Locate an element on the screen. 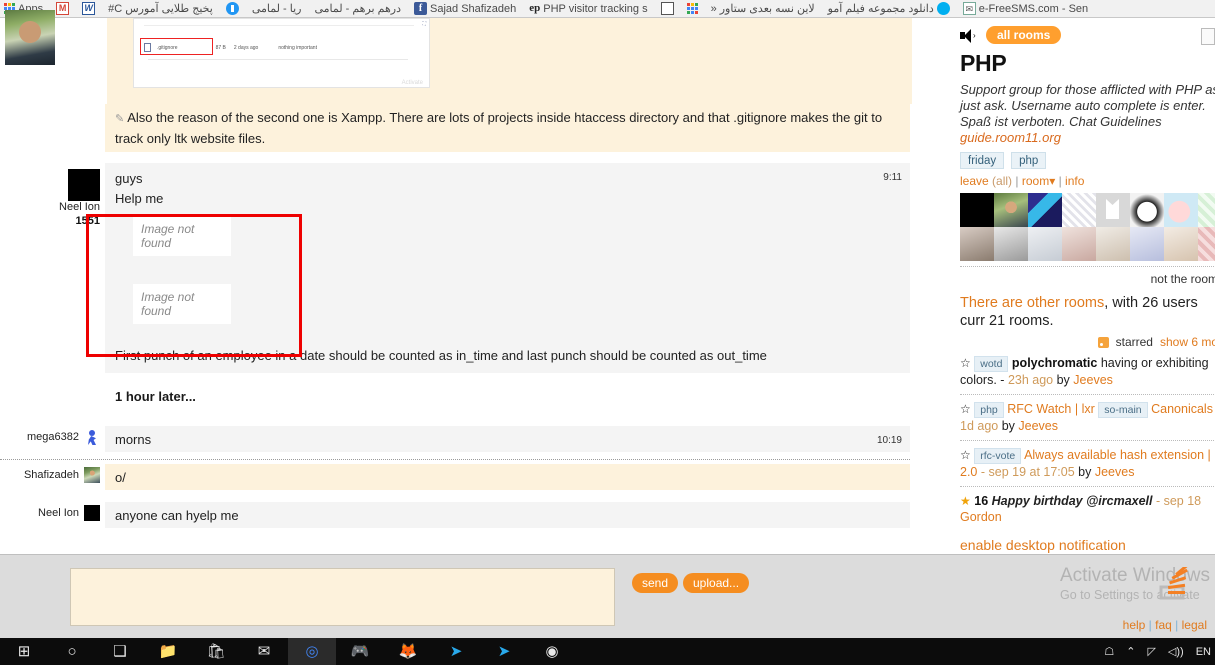  bookmark-php-visitor-tracking: ep PHP visitor tracking s is located at coordinates (588, 8).